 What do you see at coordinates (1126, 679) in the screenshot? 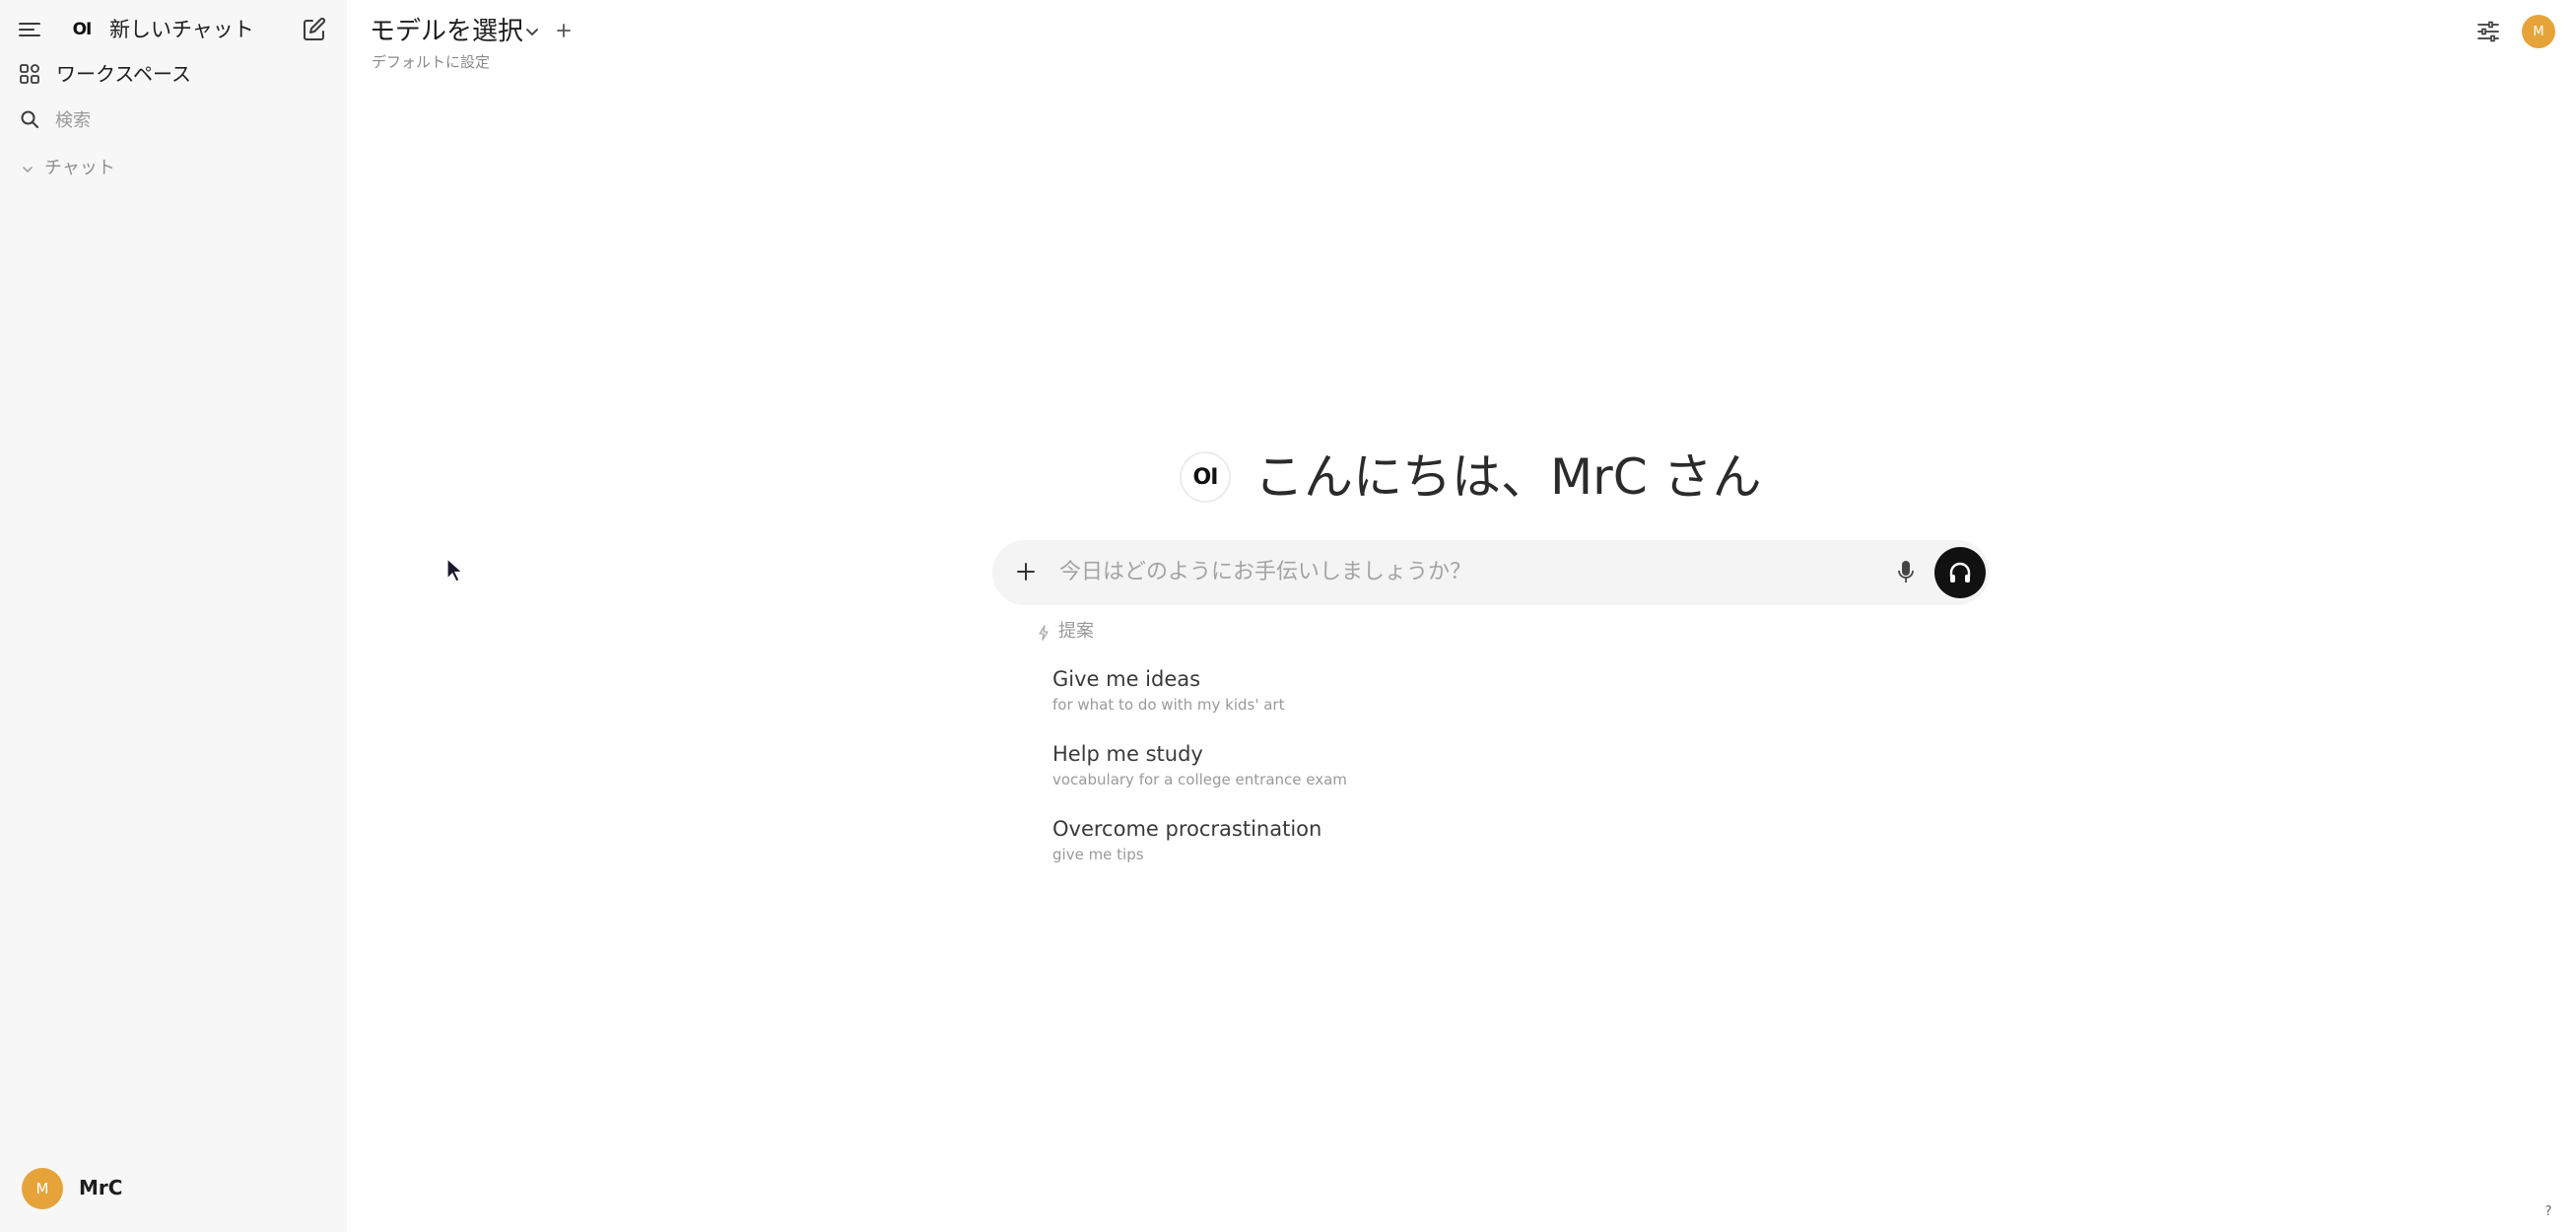
I see `suggestion-title: Give me ideas` at bounding box center [1126, 679].